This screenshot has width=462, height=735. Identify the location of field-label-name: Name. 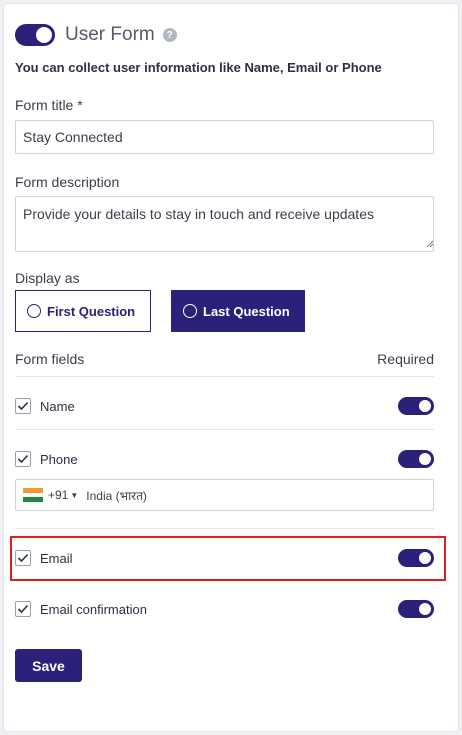
(57, 406).